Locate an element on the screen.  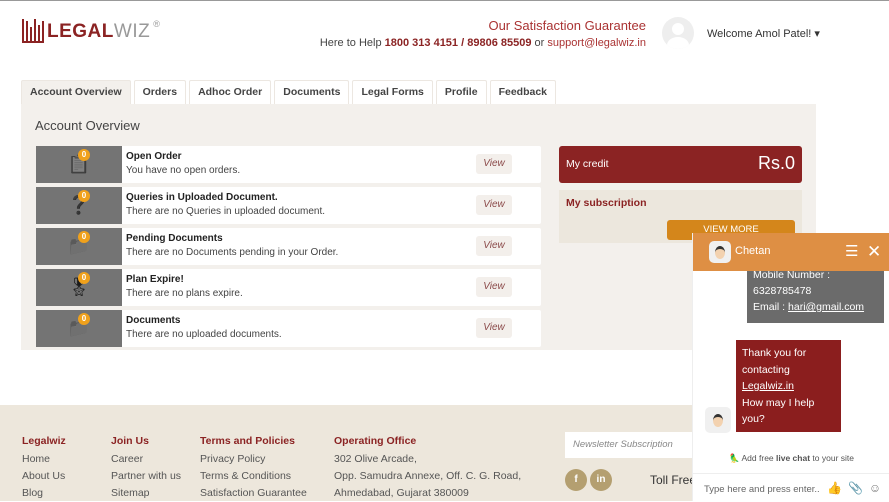
footer-link: About Us is located at coordinates (44, 476).